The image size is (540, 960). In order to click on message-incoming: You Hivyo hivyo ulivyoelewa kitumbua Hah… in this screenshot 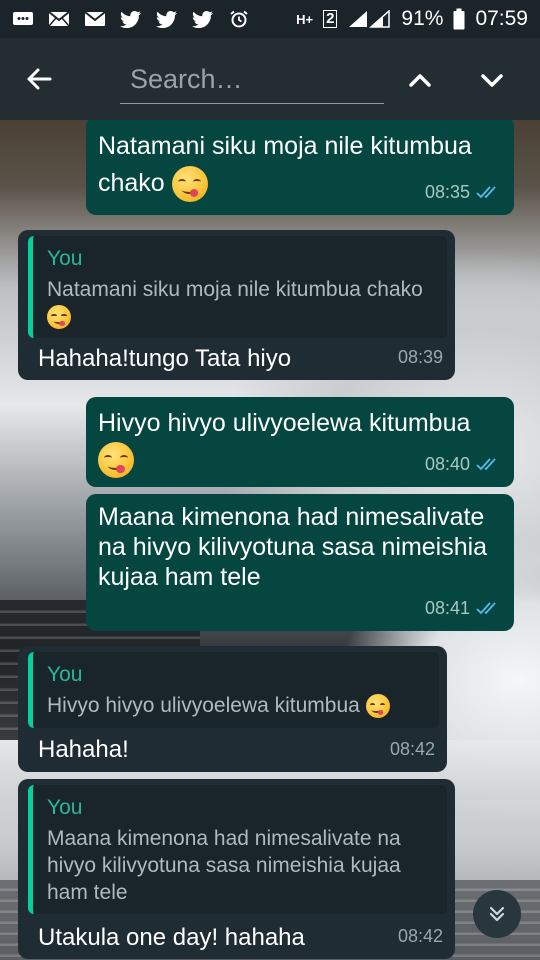, I will do `click(232, 709)`.